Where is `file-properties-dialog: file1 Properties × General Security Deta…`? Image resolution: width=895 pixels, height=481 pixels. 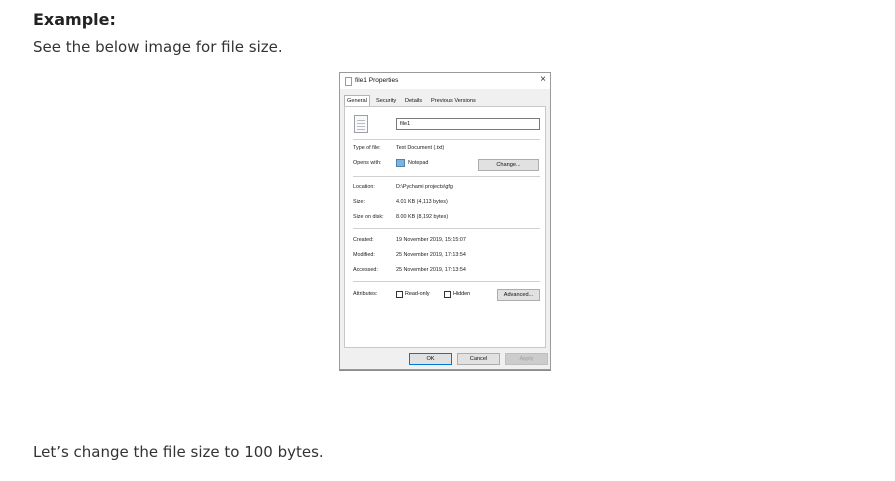
file-properties-dialog: file1 Properties × General Security Deta… is located at coordinates (445, 221).